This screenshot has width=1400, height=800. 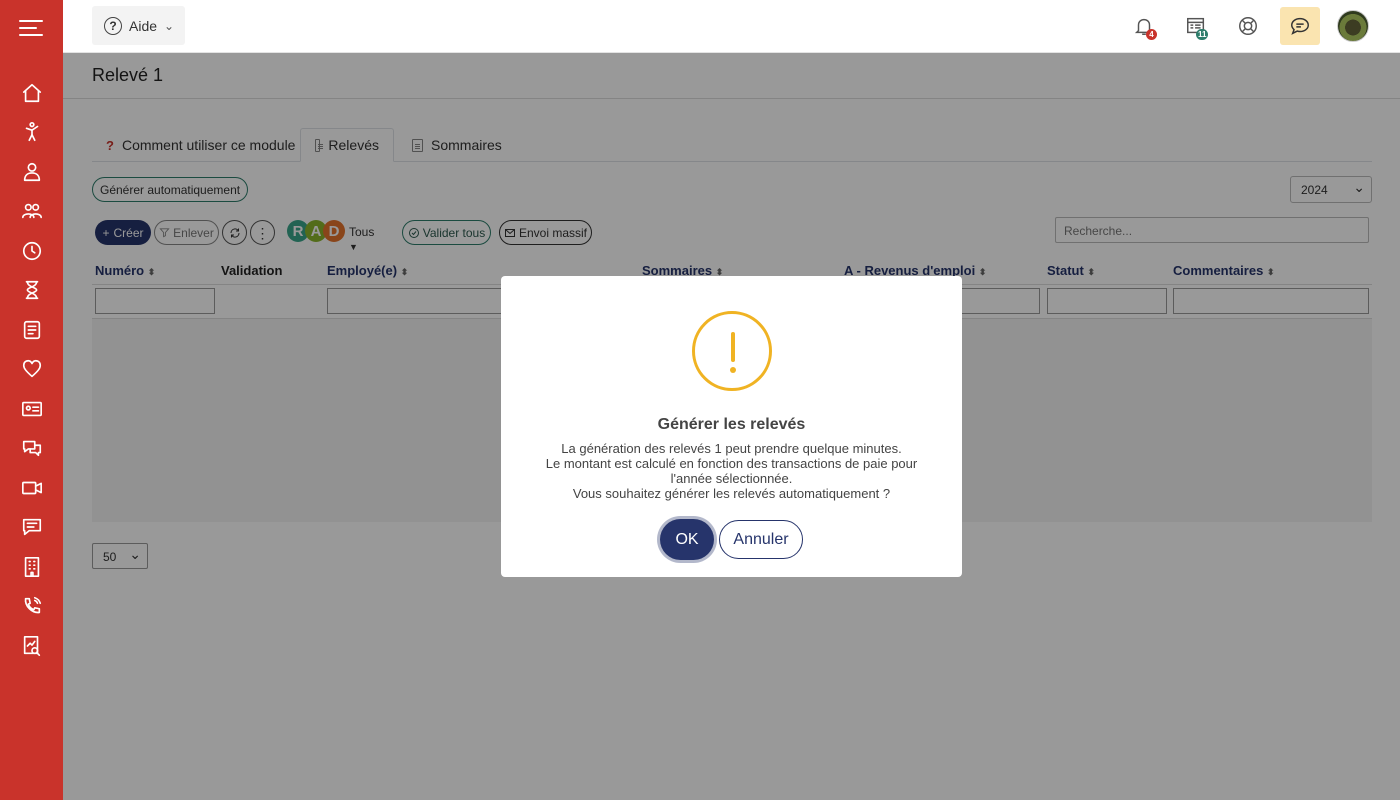 What do you see at coordinates (1353, 26) in the screenshot?
I see `avatar` at bounding box center [1353, 26].